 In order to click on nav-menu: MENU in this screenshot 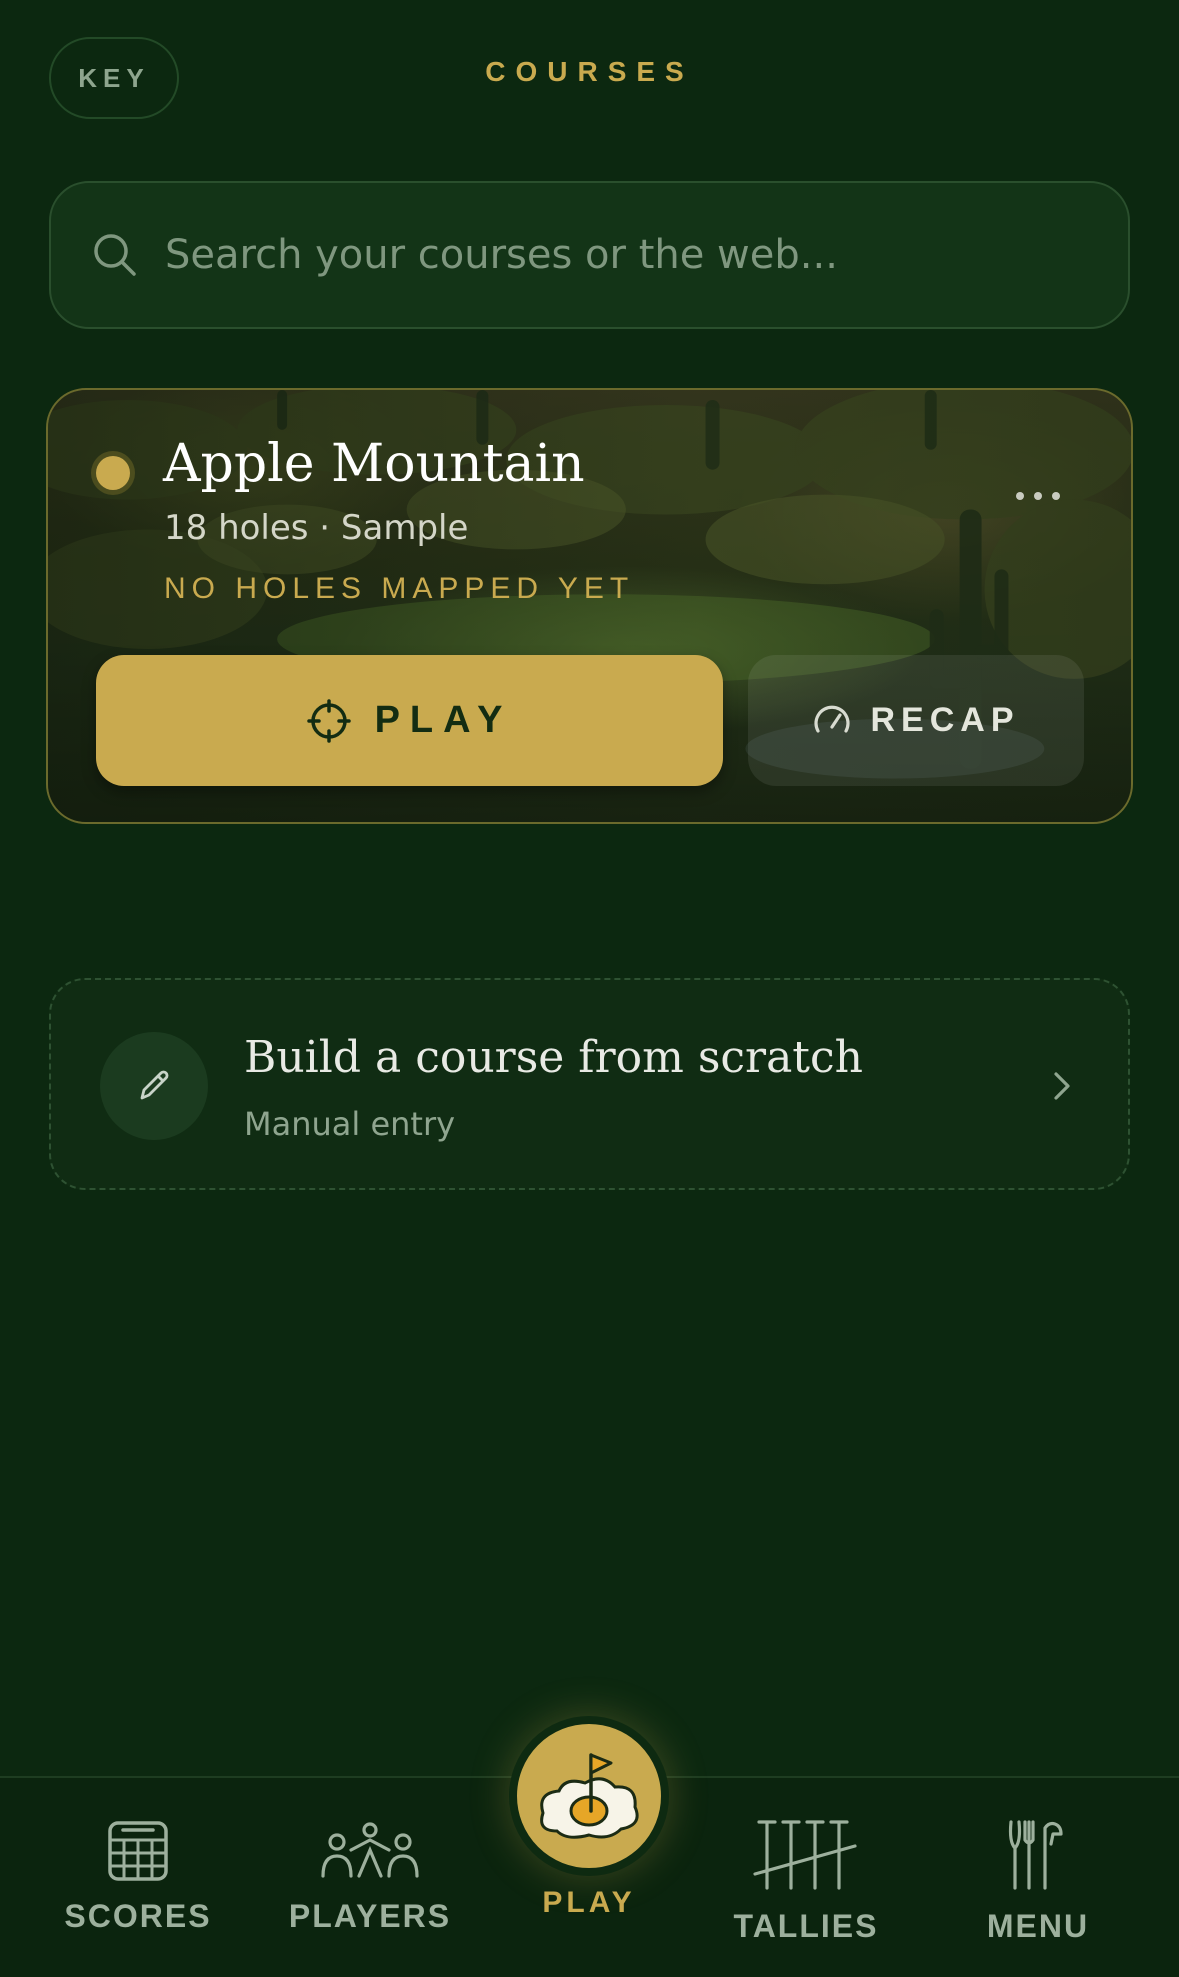, I will do `click(1038, 1881)`.